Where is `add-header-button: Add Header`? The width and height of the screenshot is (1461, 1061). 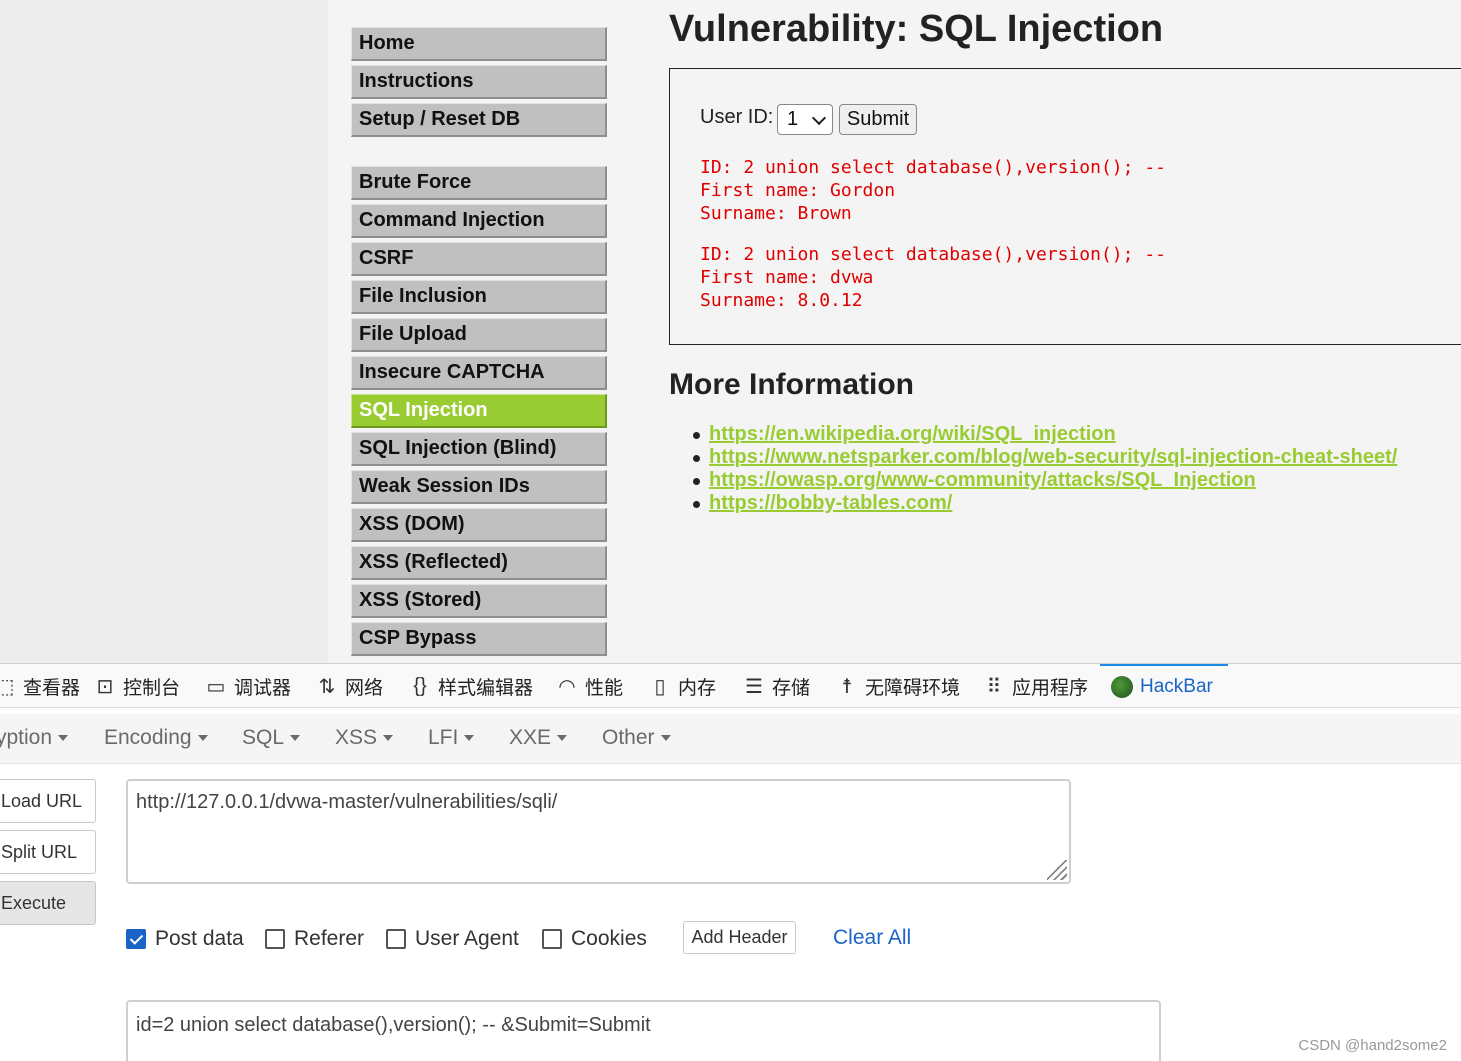 add-header-button: Add Header is located at coordinates (739, 937).